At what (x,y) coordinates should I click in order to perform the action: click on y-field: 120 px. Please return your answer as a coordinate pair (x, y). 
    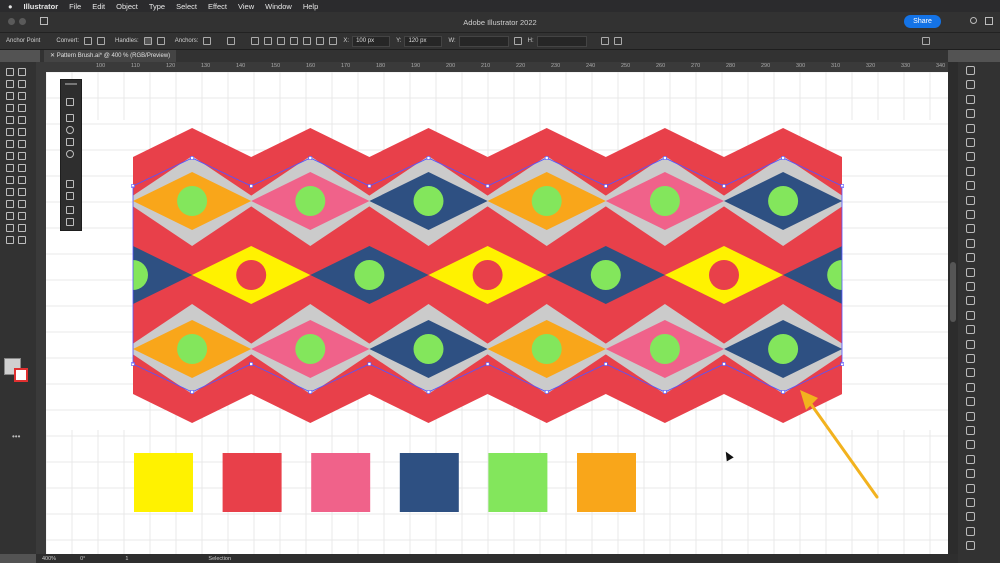
    Looking at the image, I should click on (423, 41).